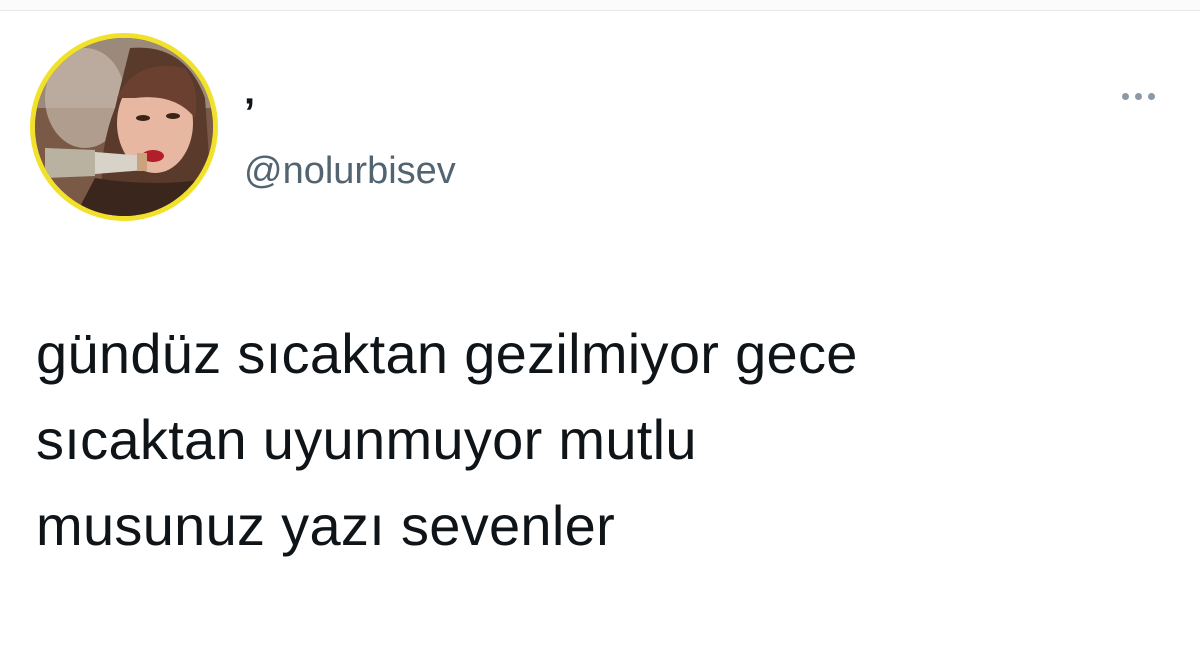 The image size is (1200, 661). I want to click on avatar, so click(124, 127).